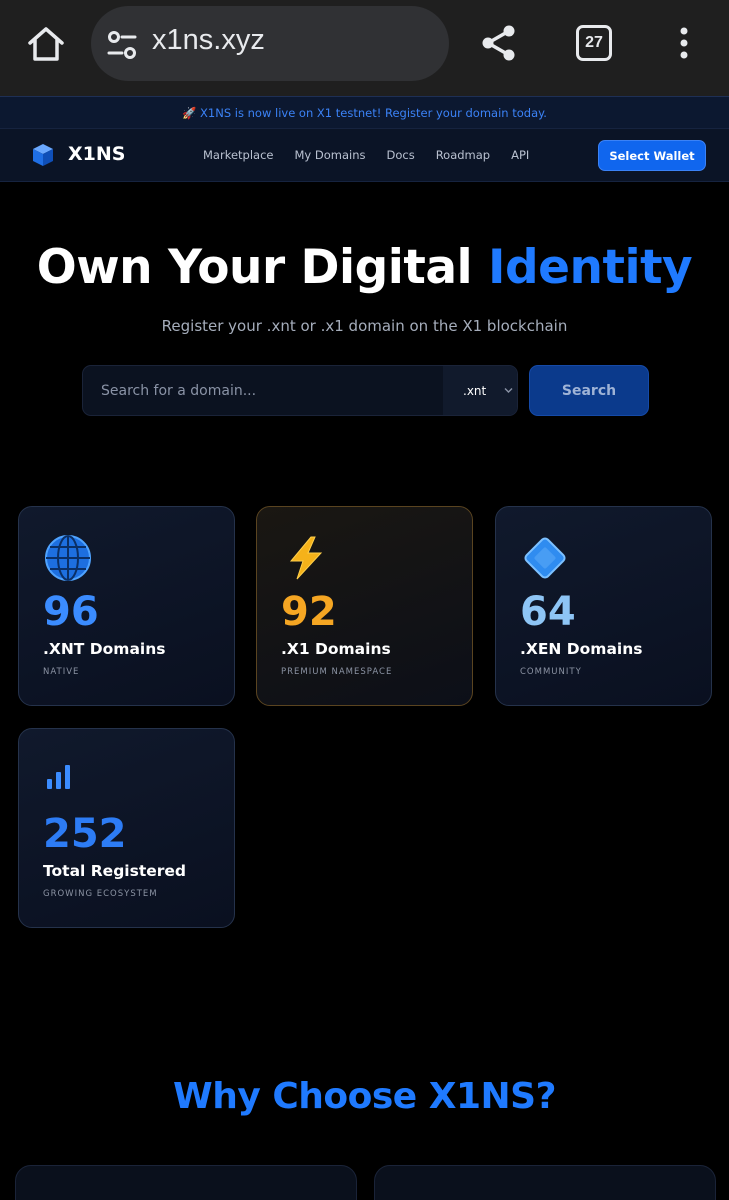  I want to click on chevron-down-icon, so click(508, 390).